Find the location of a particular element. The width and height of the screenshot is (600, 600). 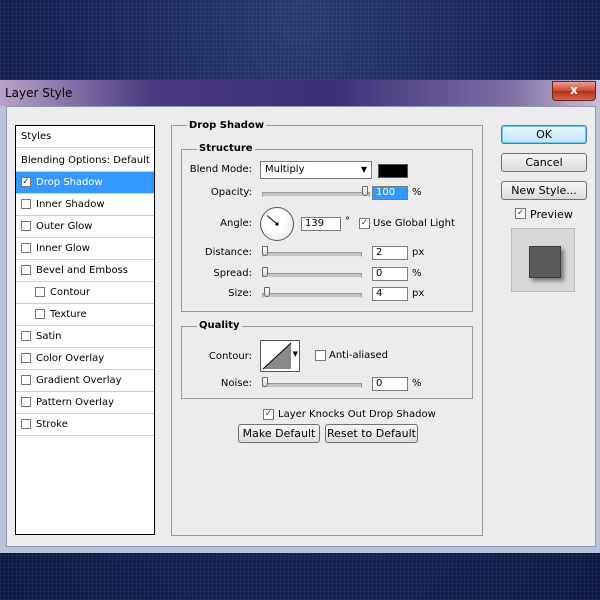

preview-thumbnail is located at coordinates (543, 260).